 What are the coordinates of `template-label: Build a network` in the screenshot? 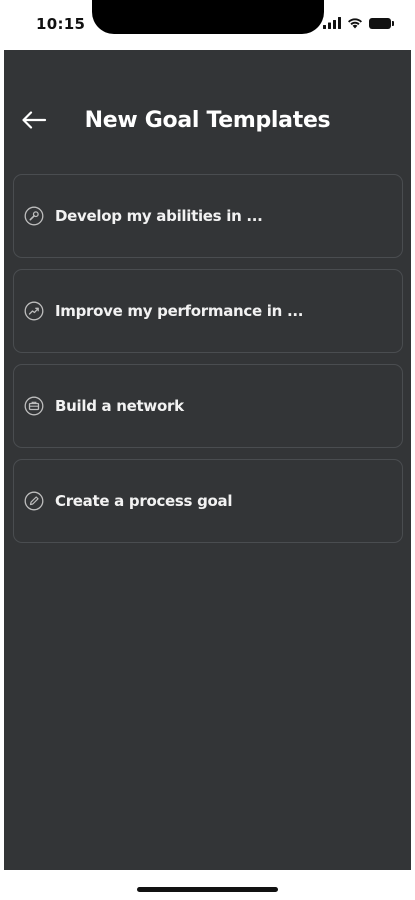 It's located at (119, 406).